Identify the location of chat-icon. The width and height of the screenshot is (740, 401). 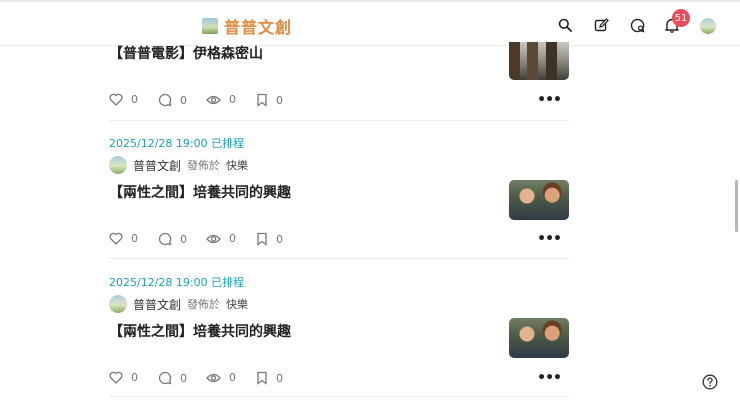
(637, 25).